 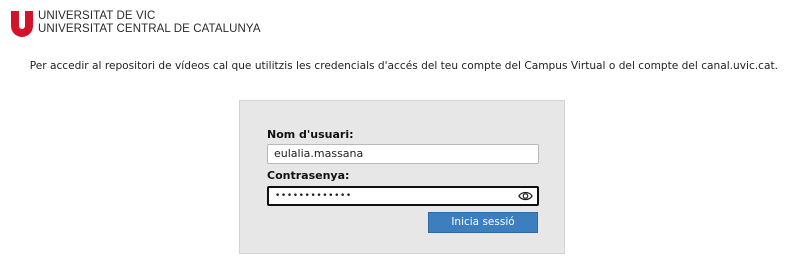 What do you see at coordinates (483, 222) in the screenshot?
I see `login-button: Inicia sessió` at bounding box center [483, 222].